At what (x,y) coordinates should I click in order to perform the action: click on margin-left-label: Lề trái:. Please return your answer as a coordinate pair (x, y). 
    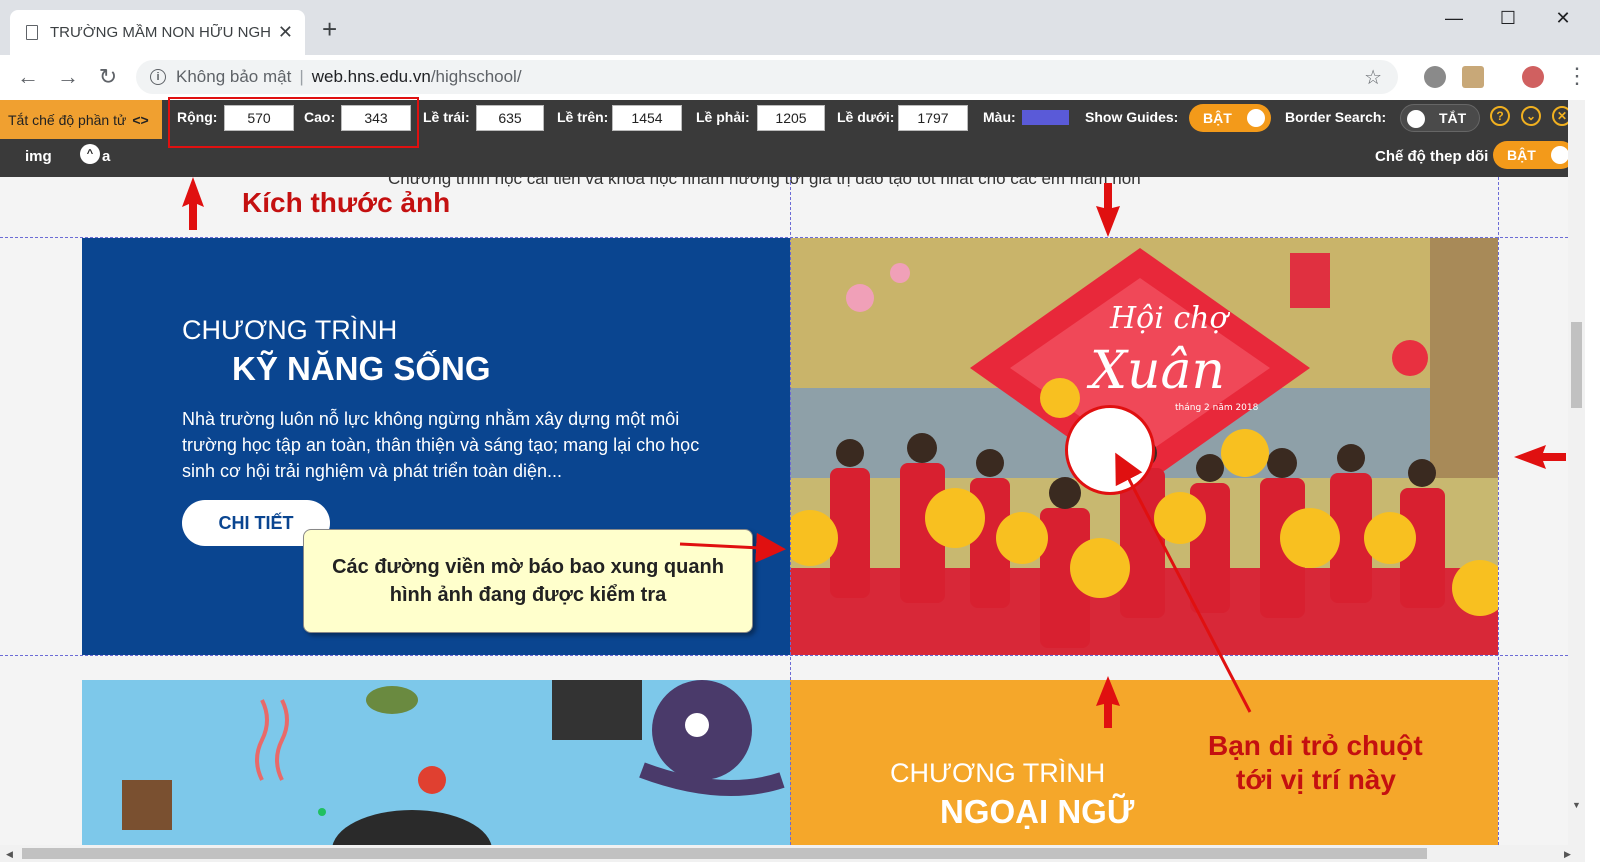
    Looking at the image, I should click on (446, 117).